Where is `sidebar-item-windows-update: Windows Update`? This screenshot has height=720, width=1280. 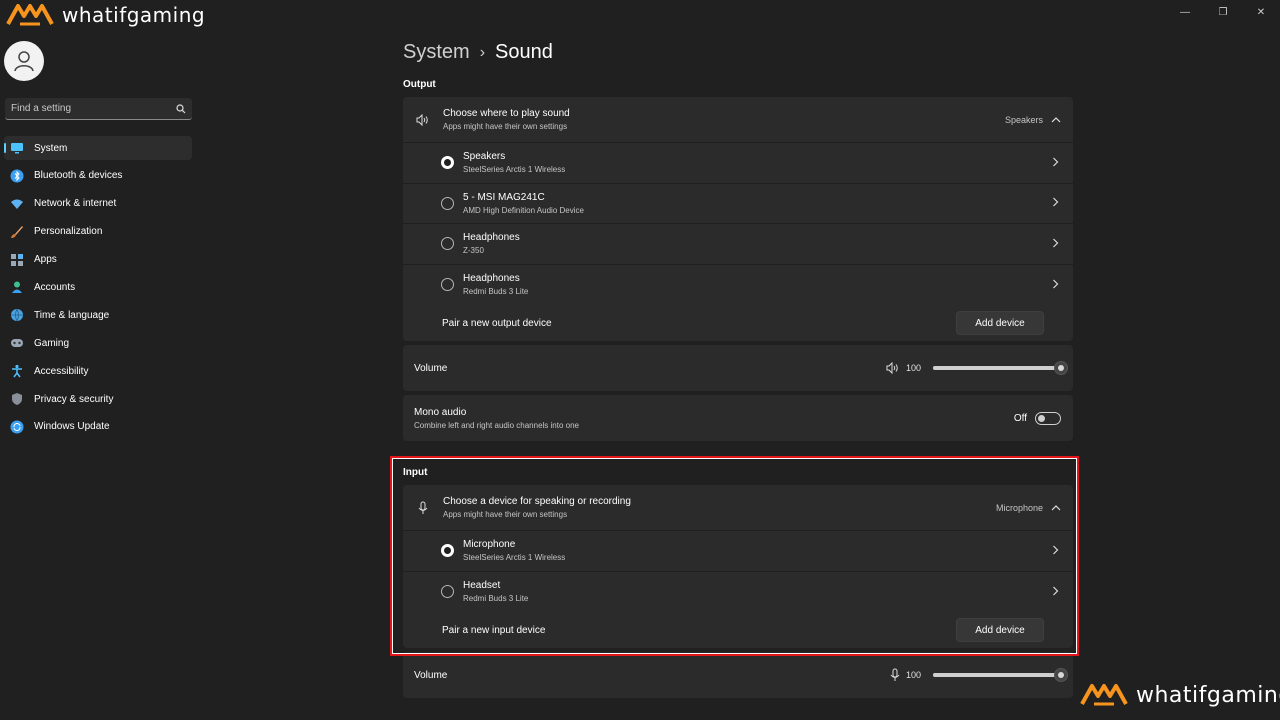 sidebar-item-windows-update: Windows Update is located at coordinates (98, 427).